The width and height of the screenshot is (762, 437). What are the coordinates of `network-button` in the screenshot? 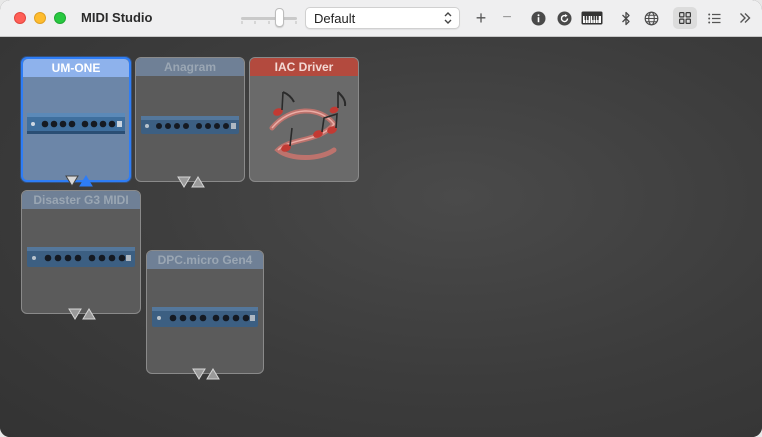 It's located at (651, 18).